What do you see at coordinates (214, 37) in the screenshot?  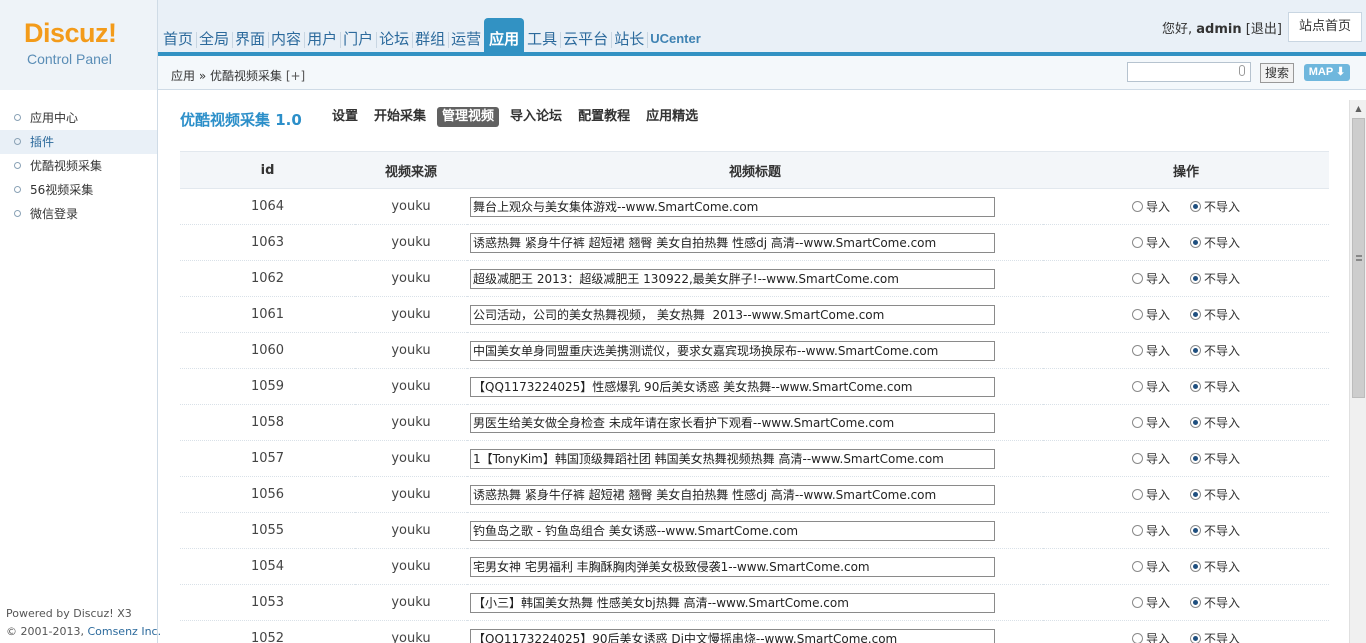 I see `nav-item: 全局` at bounding box center [214, 37].